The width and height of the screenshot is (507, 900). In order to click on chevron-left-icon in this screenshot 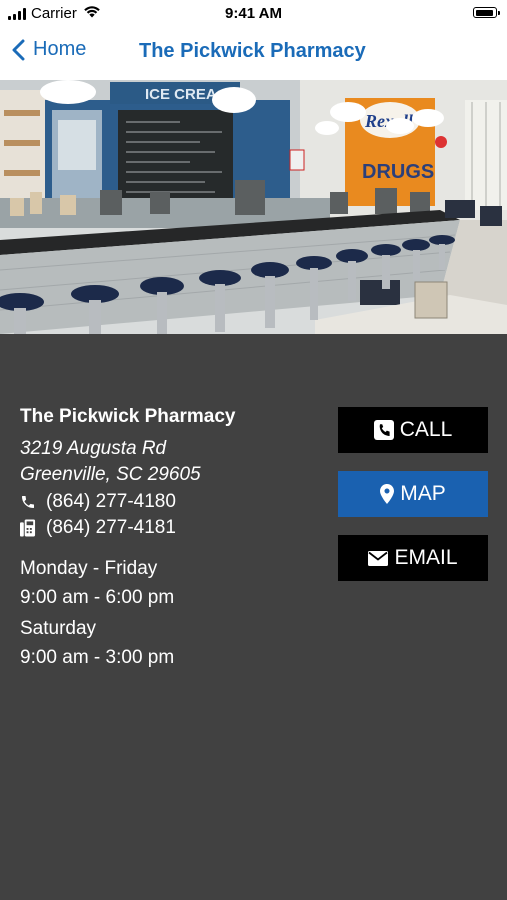, I will do `click(18, 49)`.